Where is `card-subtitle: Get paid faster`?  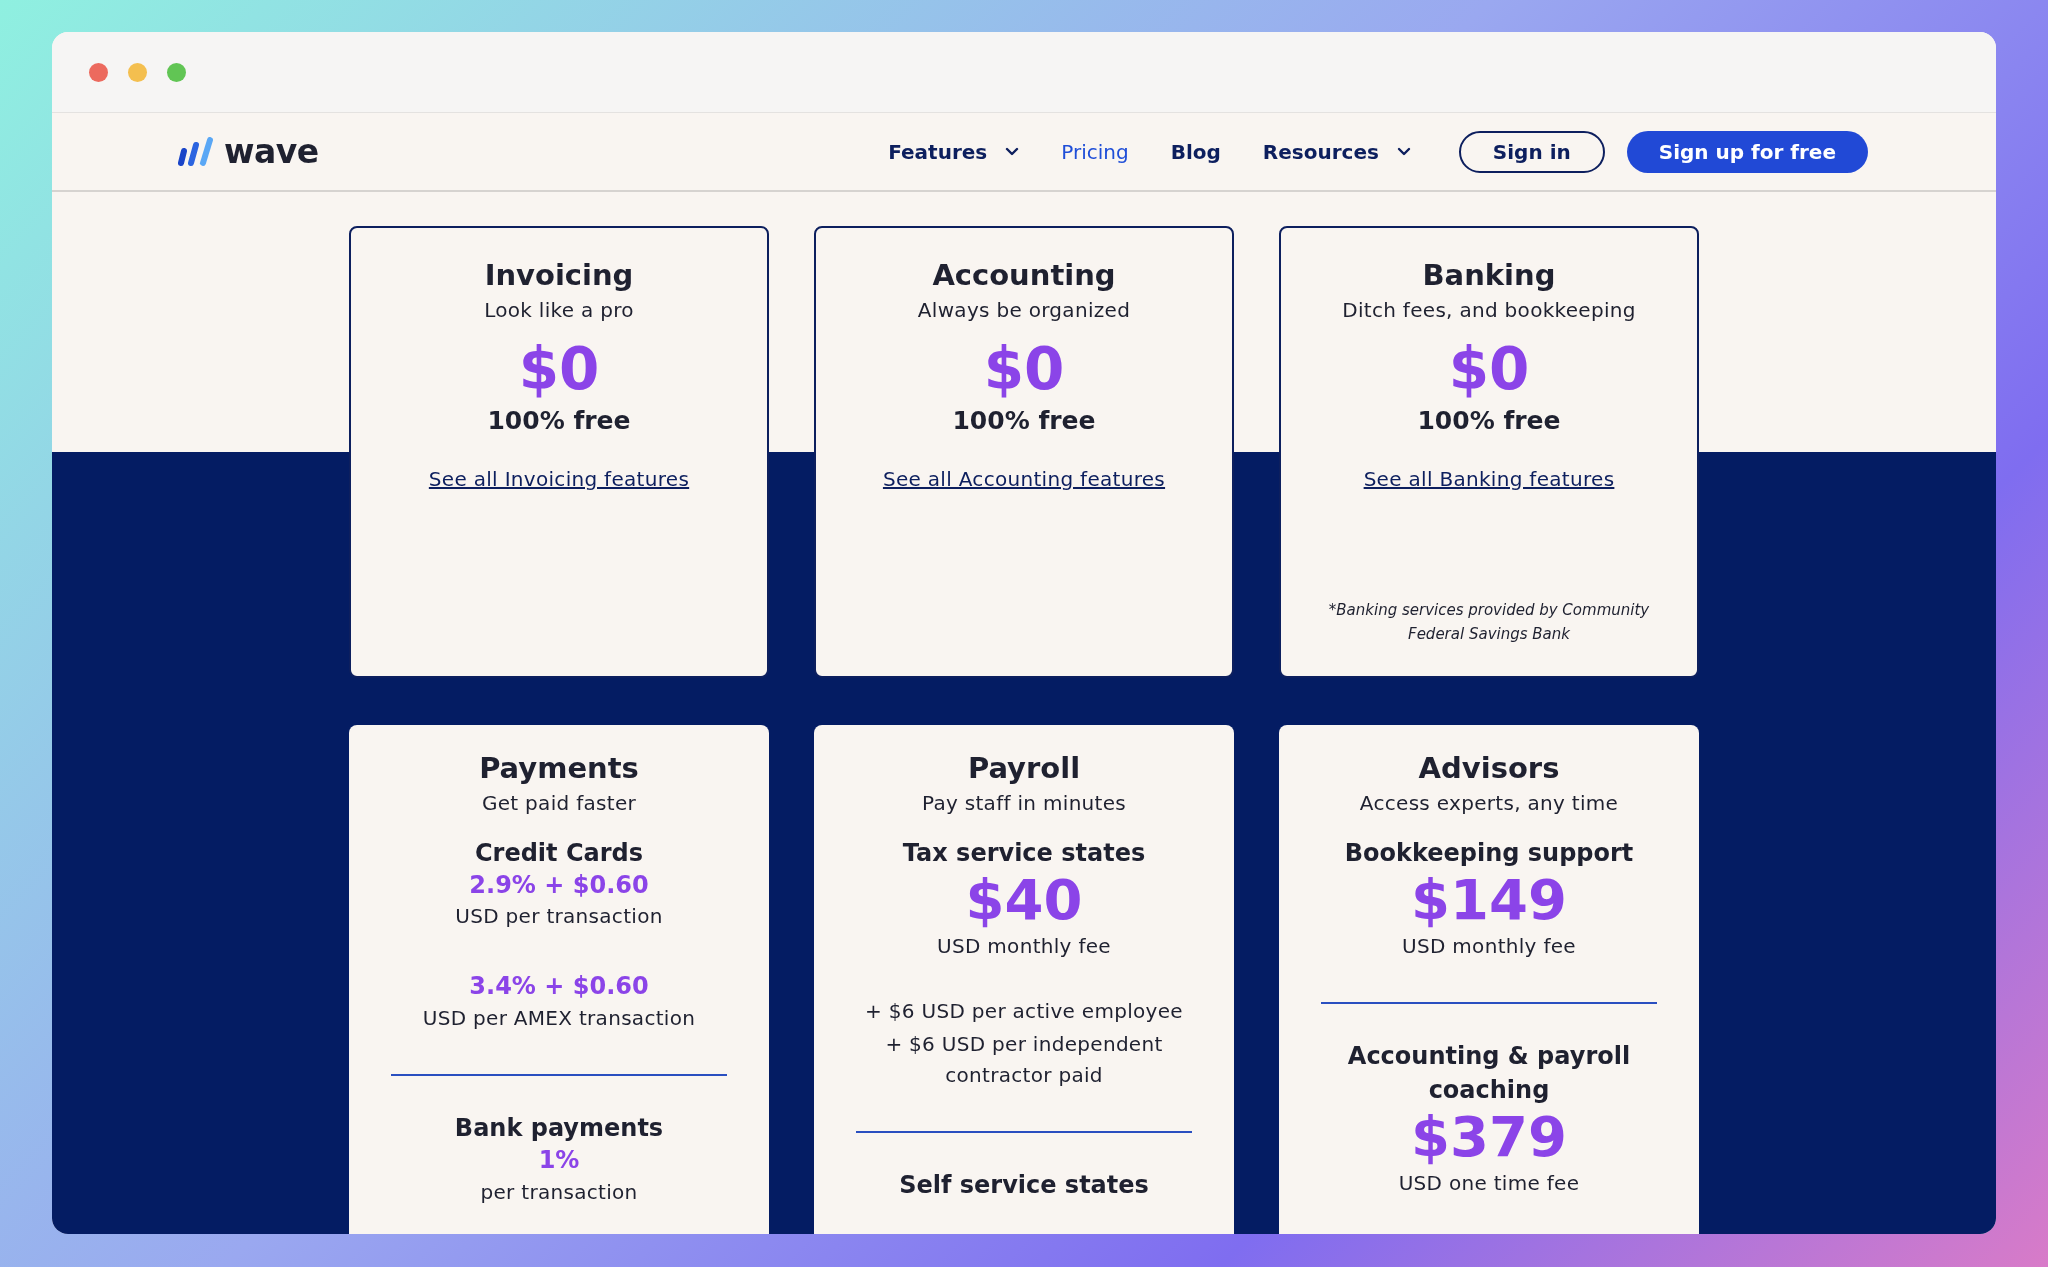
card-subtitle: Get paid faster is located at coordinates (559, 803).